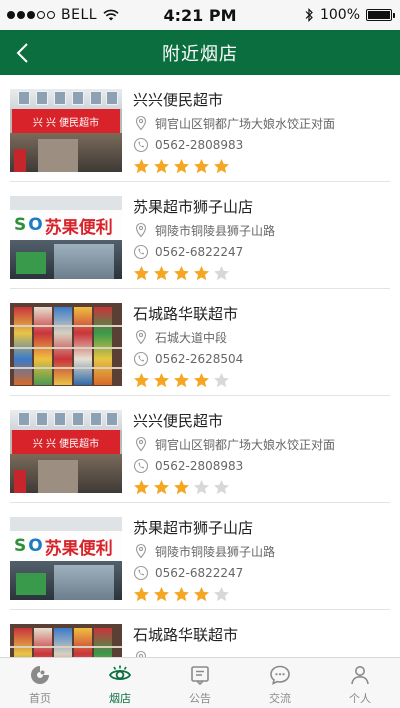 Image resolution: width=400 pixels, height=708 pixels. Describe the element at coordinates (360, 675) in the screenshot. I see `user-icon` at that location.